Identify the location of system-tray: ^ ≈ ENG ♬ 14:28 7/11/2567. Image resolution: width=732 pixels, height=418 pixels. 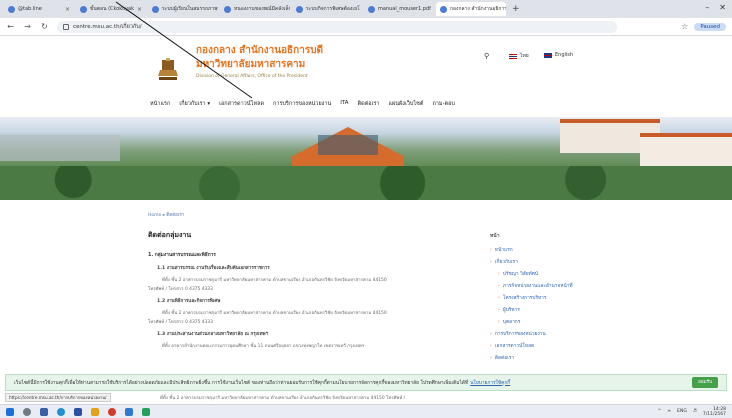
(692, 412).